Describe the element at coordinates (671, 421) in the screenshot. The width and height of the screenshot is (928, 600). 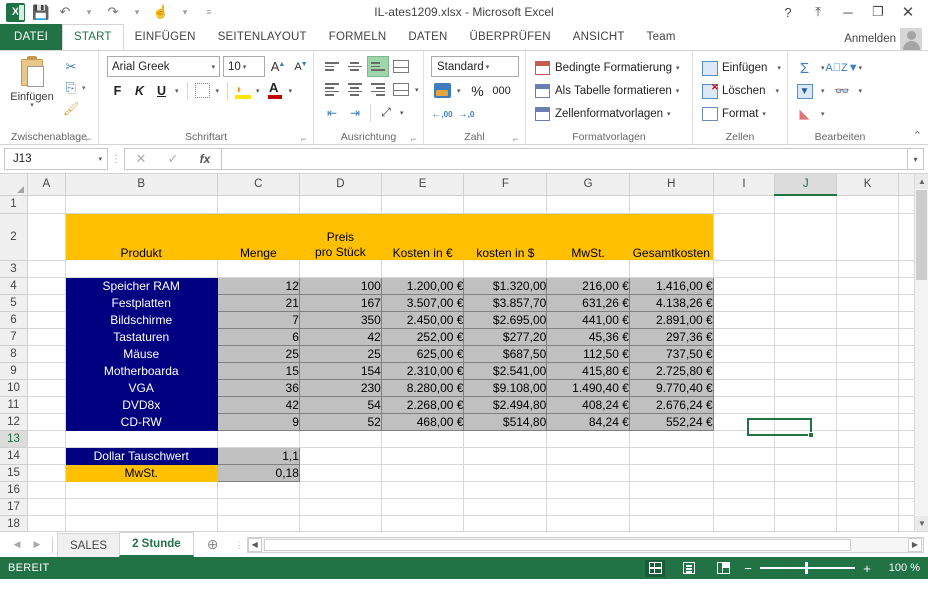
I see `cell-h12-gesamt: 552,24 €` at that location.